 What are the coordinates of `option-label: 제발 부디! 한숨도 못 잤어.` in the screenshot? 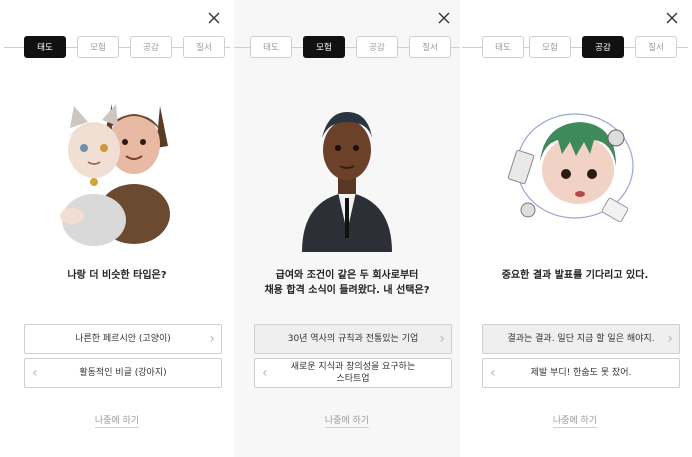 It's located at (581, 373).